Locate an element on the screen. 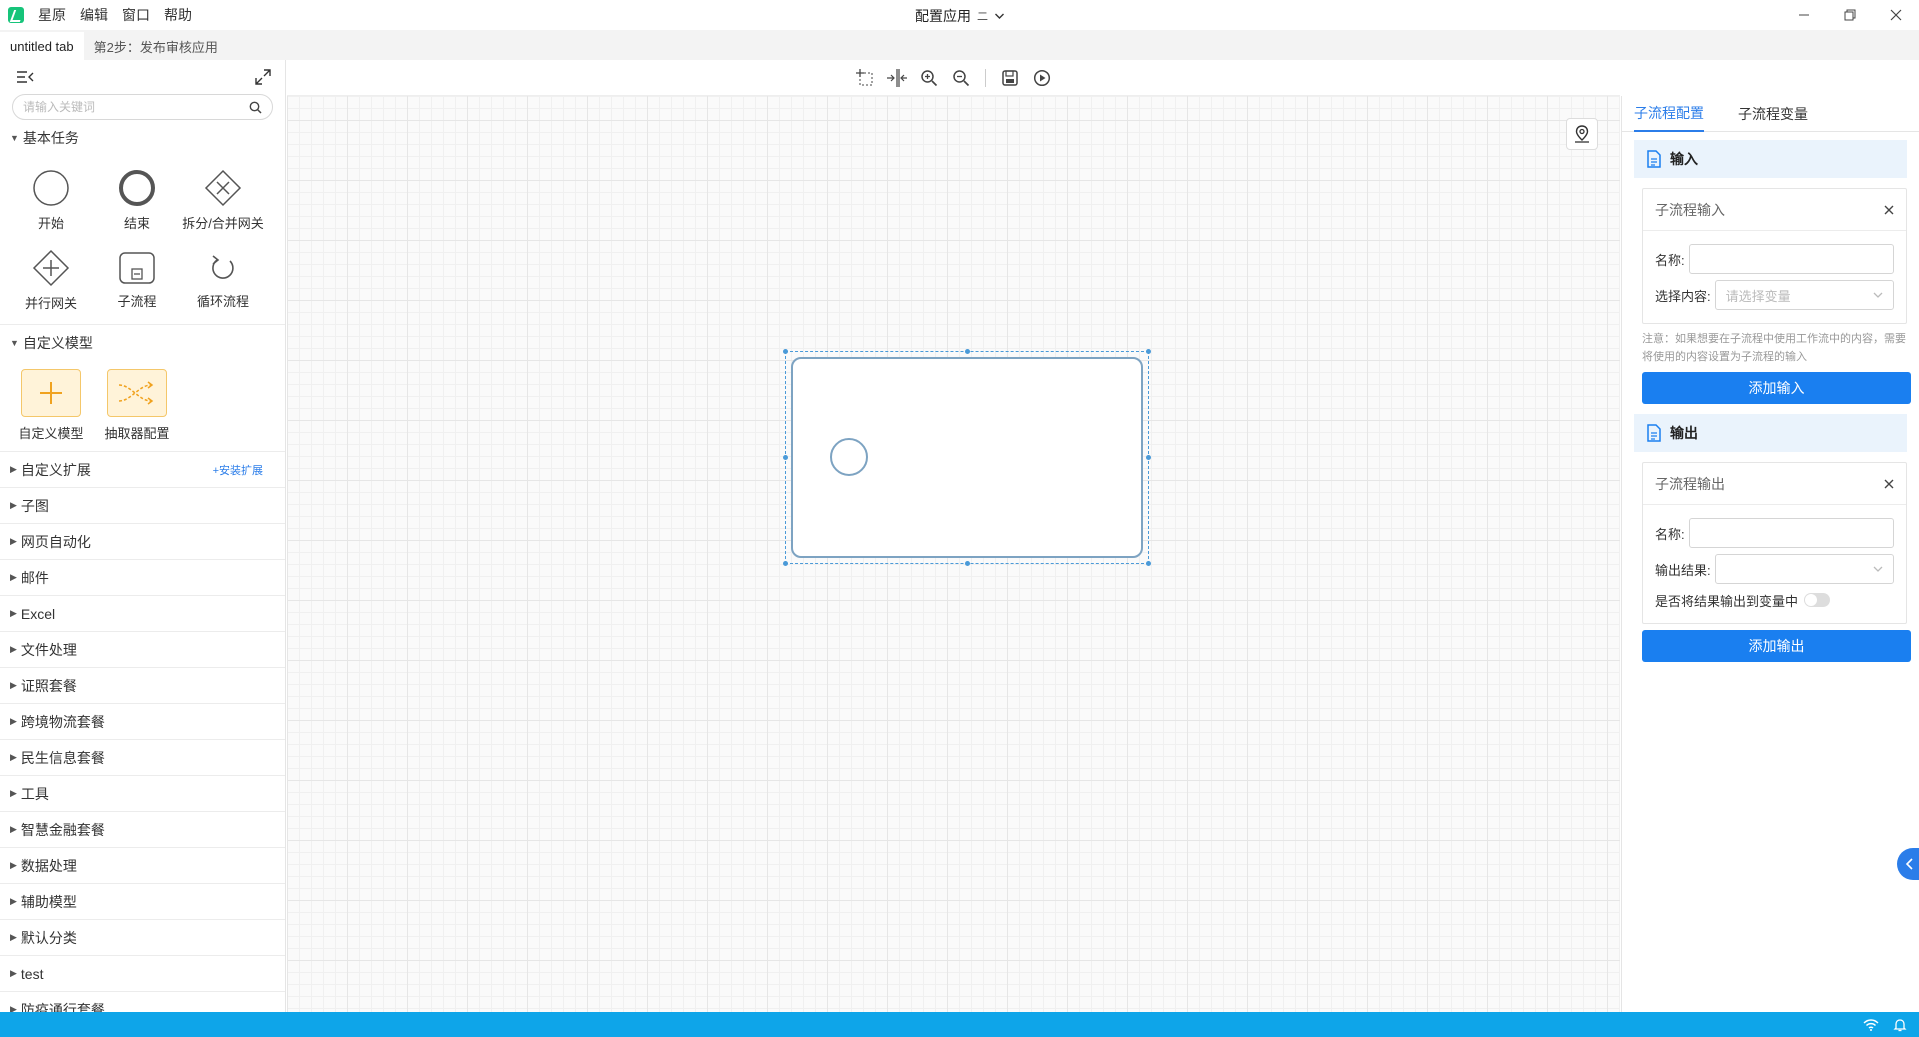 The image size is (1919, 1037). add-input-button: 添加输入 is located at coordinates (1776, 388).